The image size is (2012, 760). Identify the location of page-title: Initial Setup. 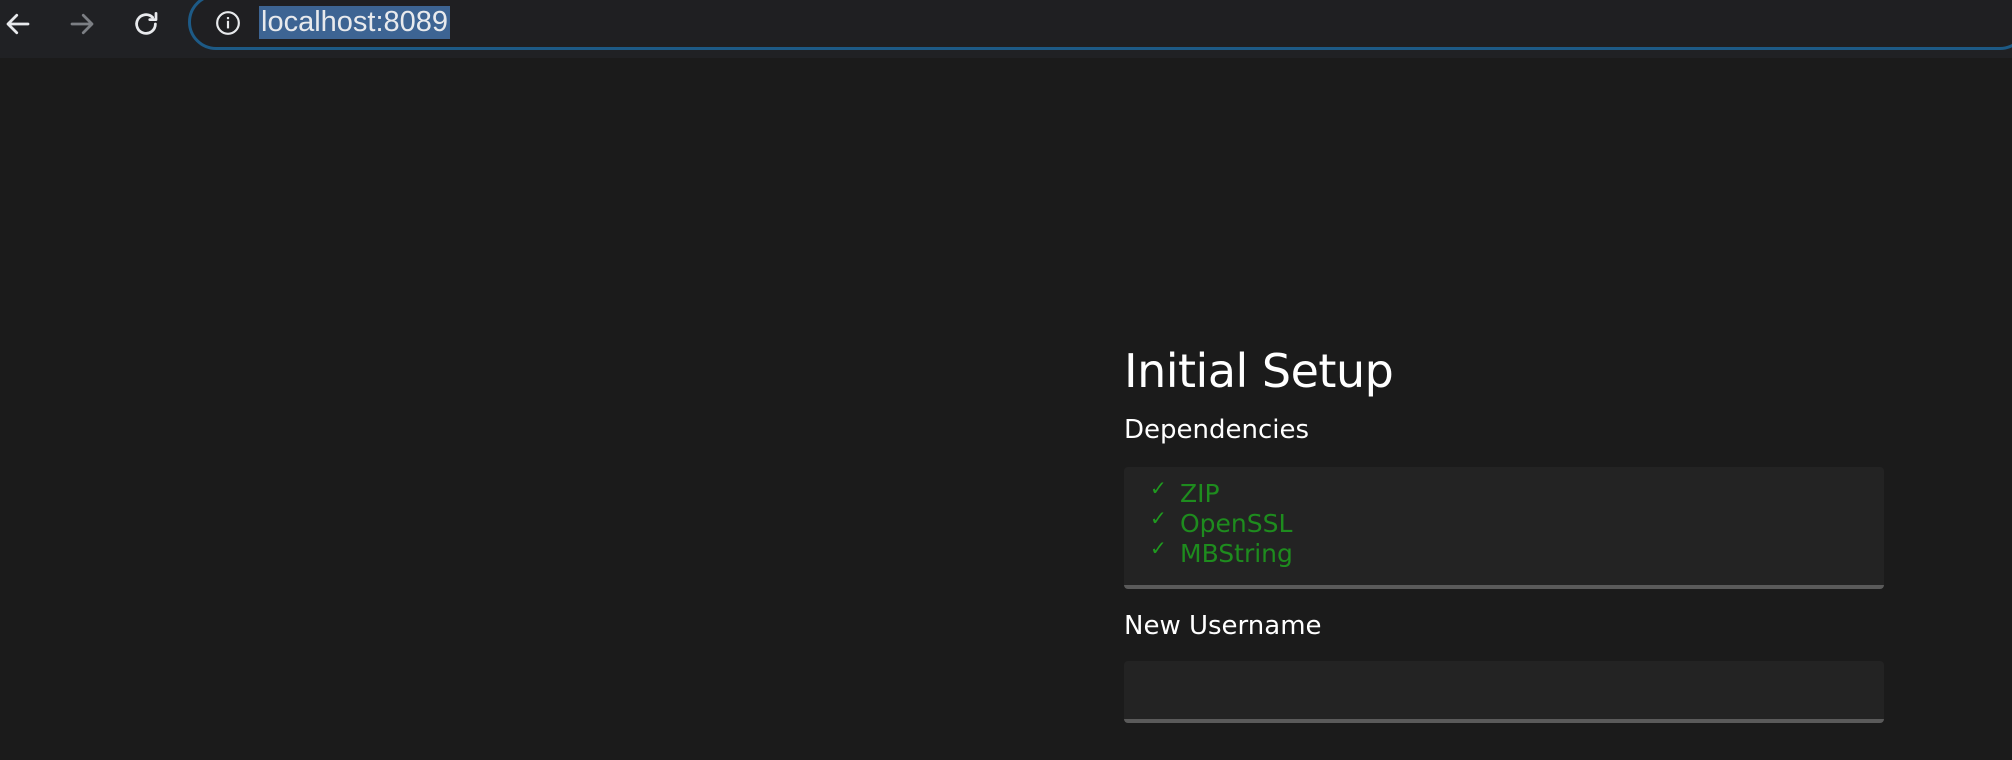
(1259, 371).